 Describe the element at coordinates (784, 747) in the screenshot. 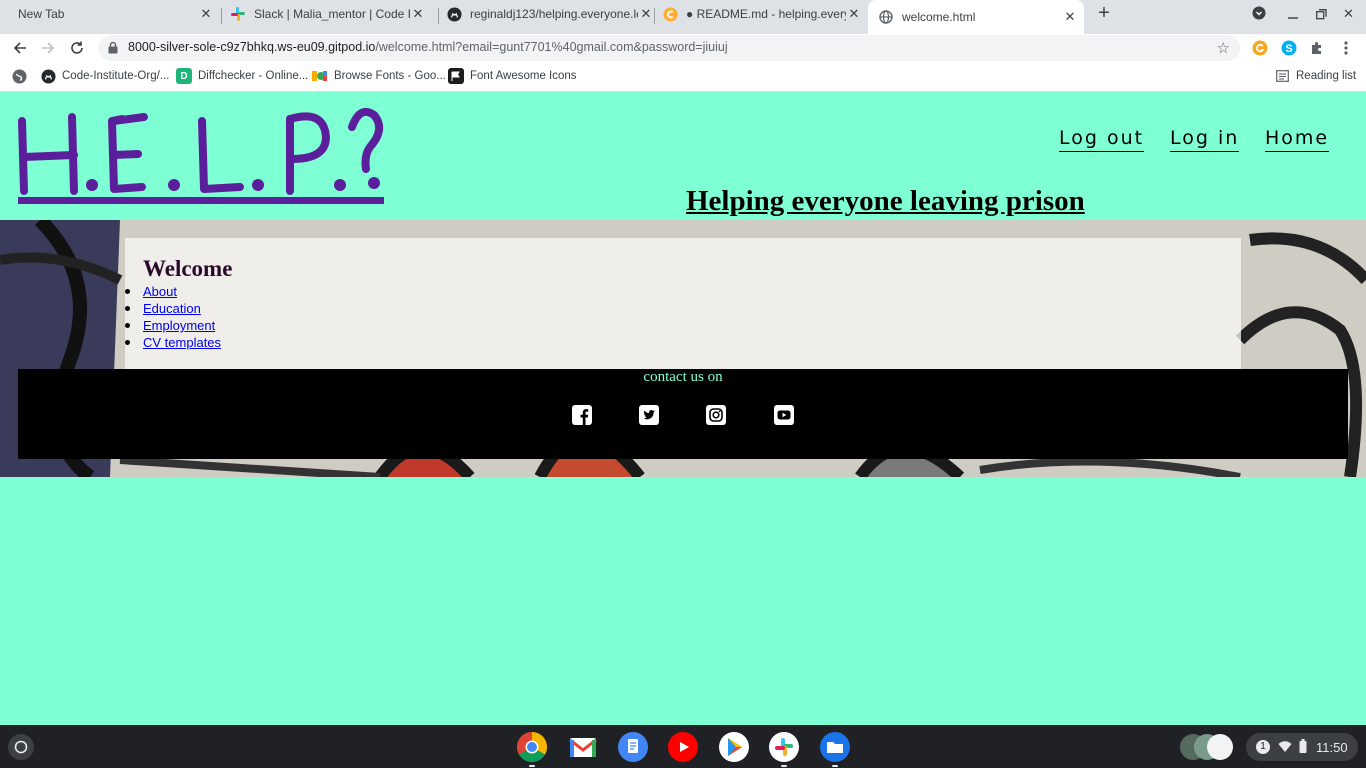

I see `slack-app-icon` at that location.